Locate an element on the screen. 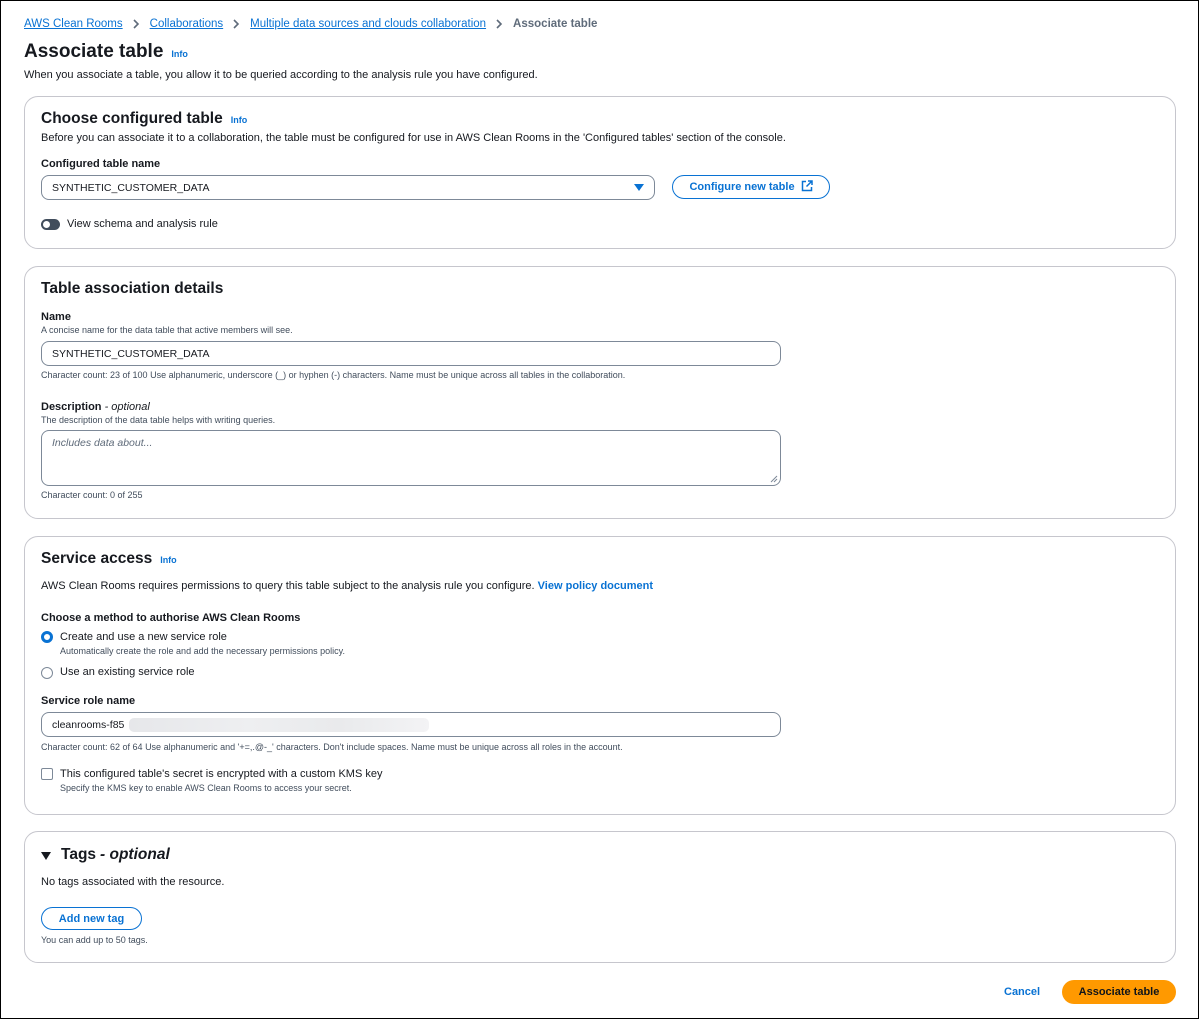 This screenshot has height=1019, width=1199. configured-table-name-label: Configured table name is located at coordinates (101, 164).